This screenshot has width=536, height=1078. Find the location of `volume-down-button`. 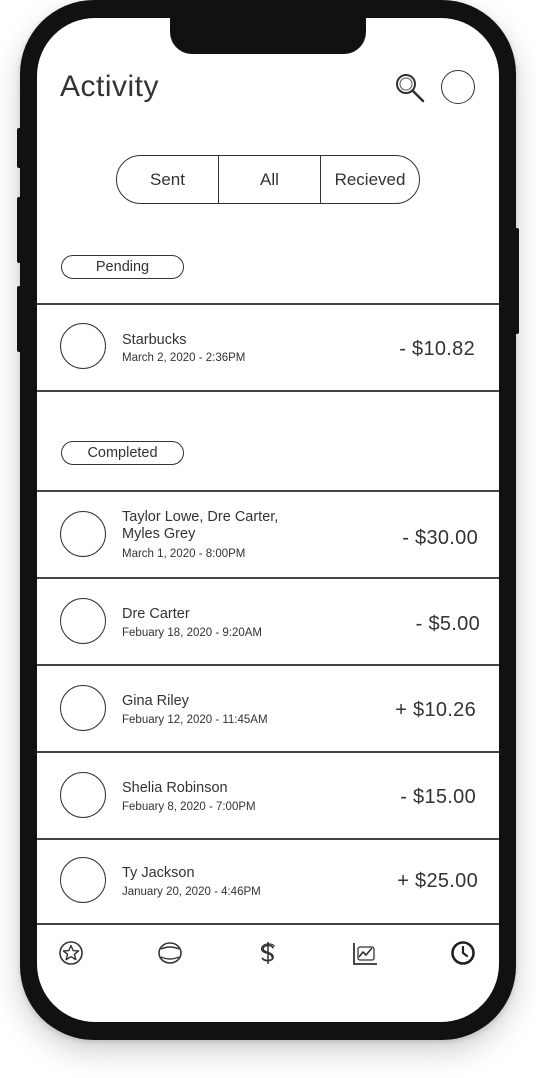

volume-down-button is located at coordinates (20, 319).